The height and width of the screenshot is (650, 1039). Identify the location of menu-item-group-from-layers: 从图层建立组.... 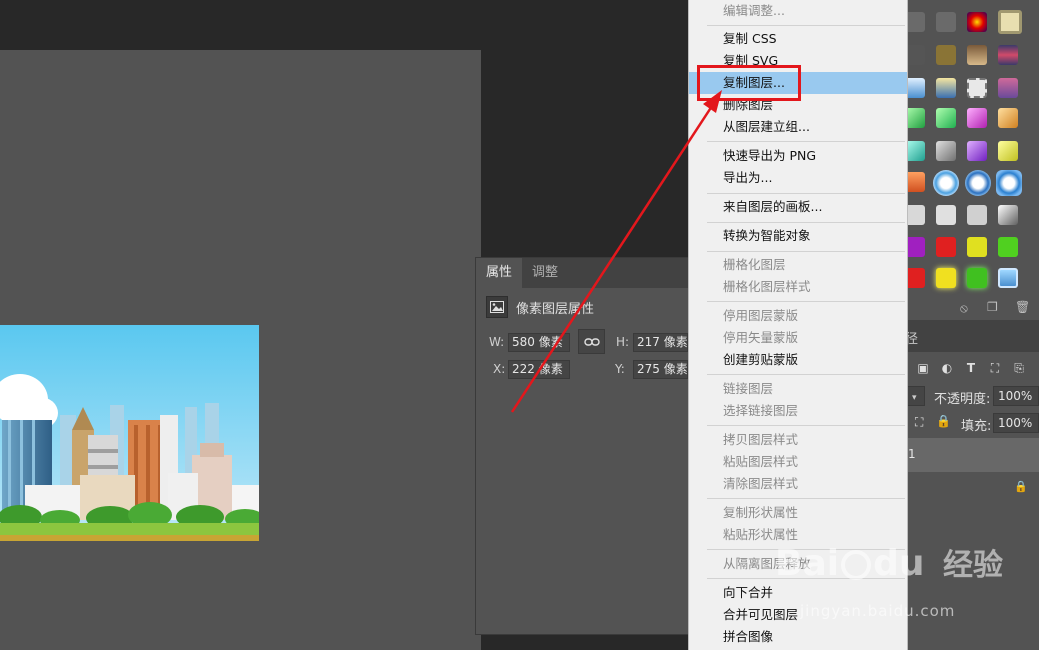
(798, 127).